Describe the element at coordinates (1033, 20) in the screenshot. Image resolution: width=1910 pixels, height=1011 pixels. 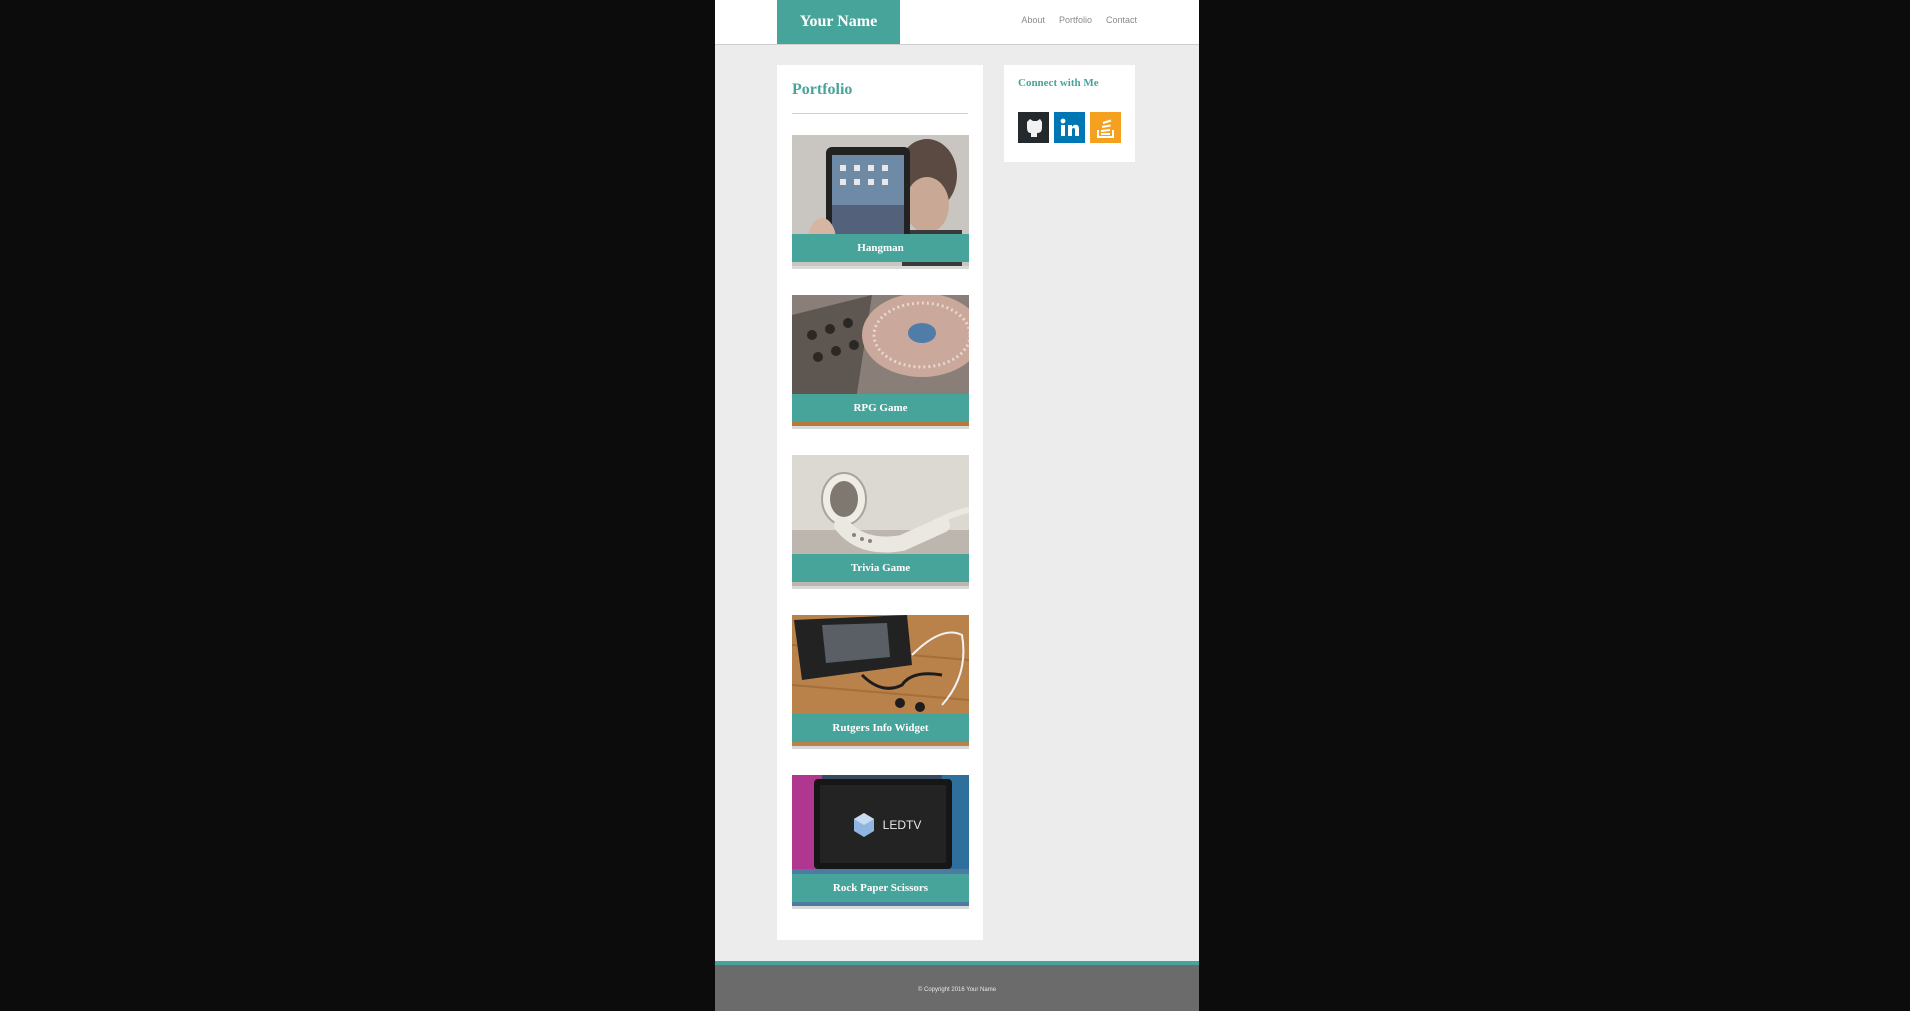
I see `nav-about: About` at that location.